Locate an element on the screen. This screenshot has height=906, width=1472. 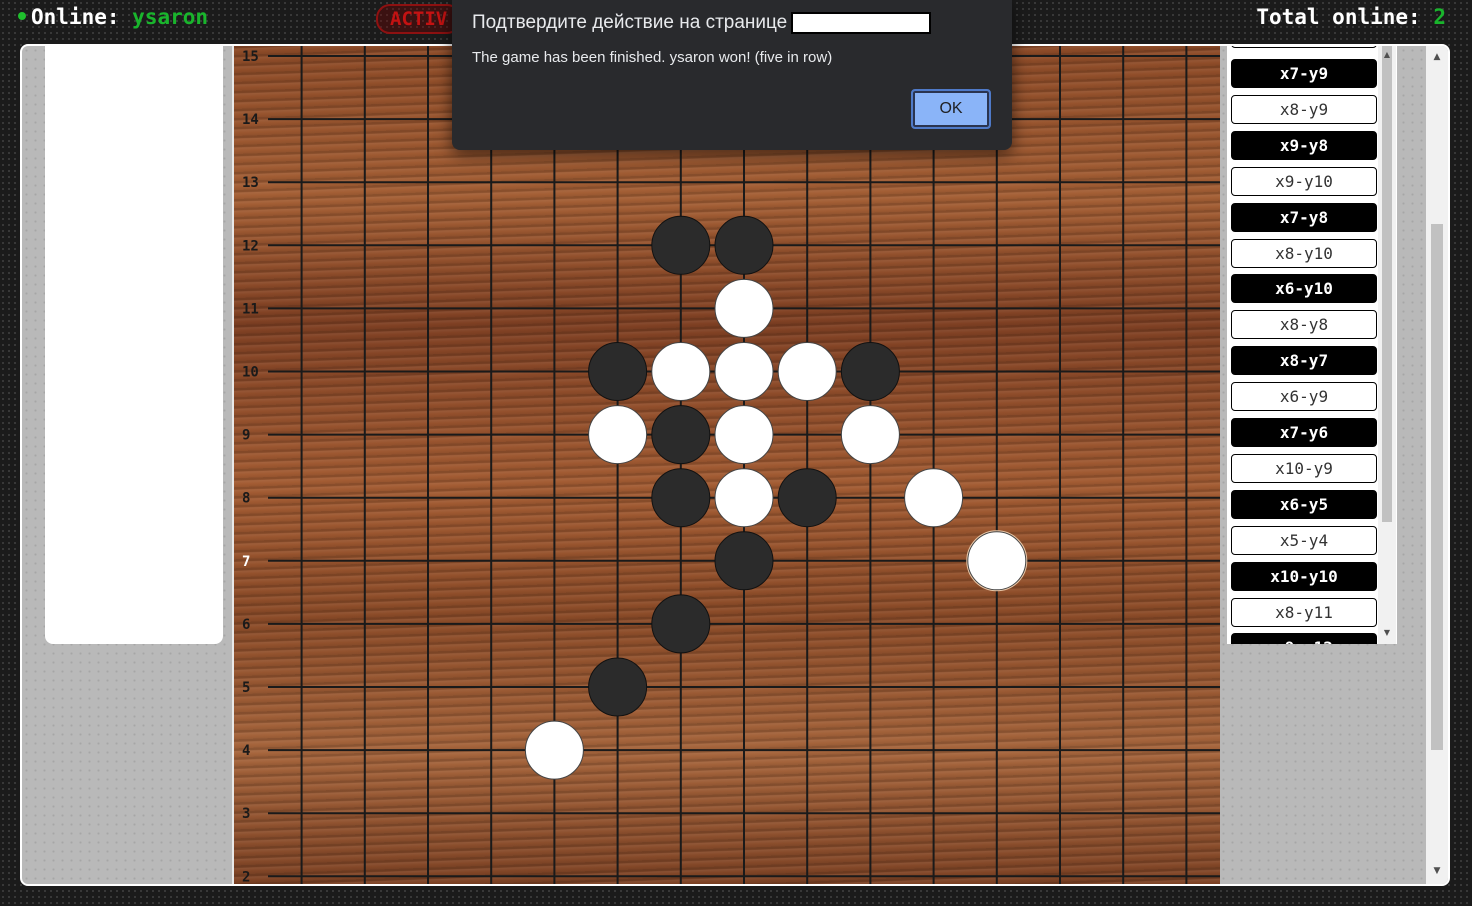
move-item: x10-y9 is located at coordinates (1304, 468).